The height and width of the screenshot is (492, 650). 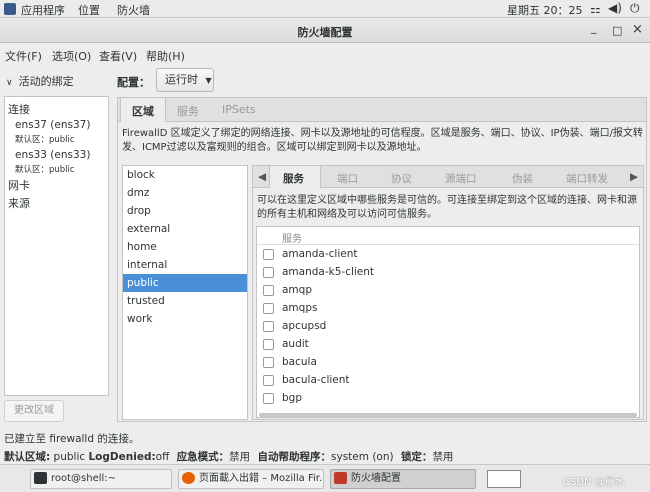 What do you see at coordinates (448, 255) in the screenshot?
I see `service-row: amanda-client` at bounding box center [448, 255].